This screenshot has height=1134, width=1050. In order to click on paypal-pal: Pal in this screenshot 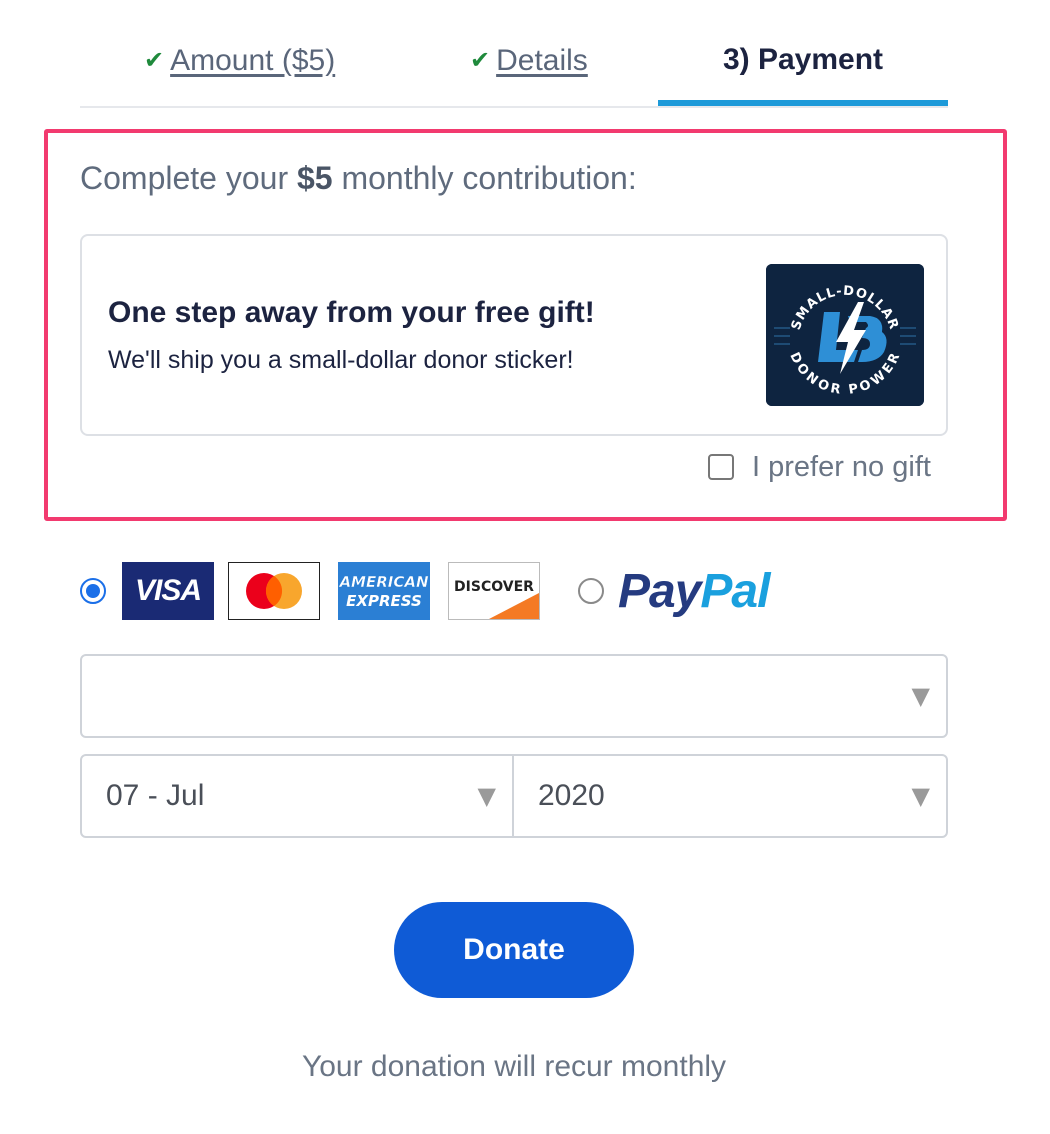, I will do `click(735, 591)`.